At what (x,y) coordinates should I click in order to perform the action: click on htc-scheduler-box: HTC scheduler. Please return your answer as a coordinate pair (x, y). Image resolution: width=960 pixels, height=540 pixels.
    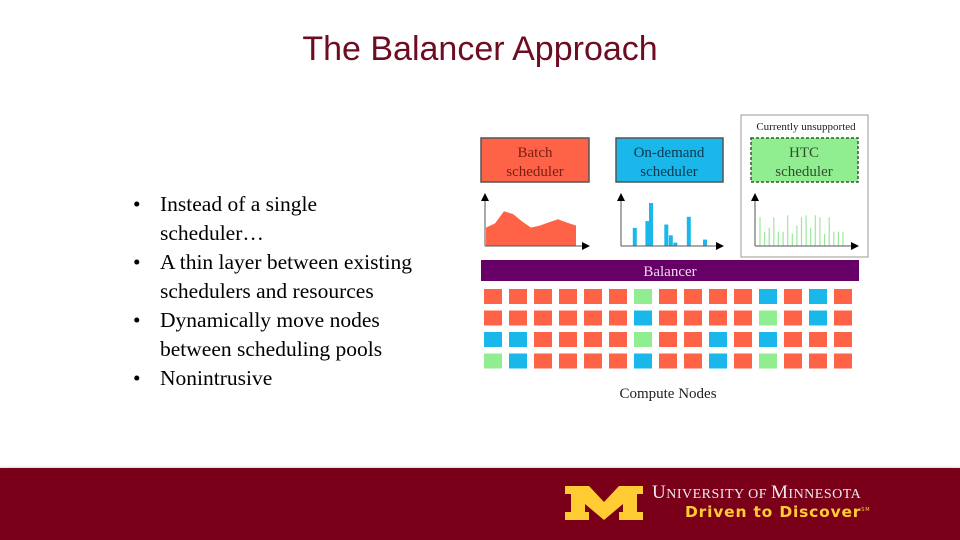
    Looking at the image, I should click on (804, 160).